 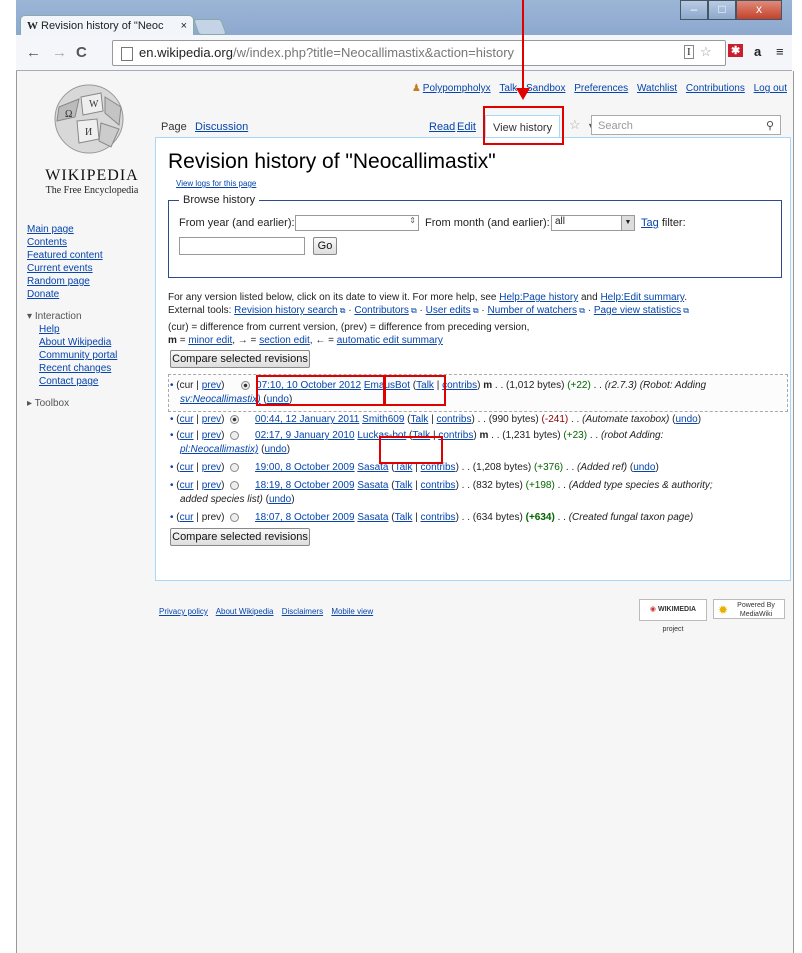 I want to click on search-icon: ⚲, so click(x=770, y=126).